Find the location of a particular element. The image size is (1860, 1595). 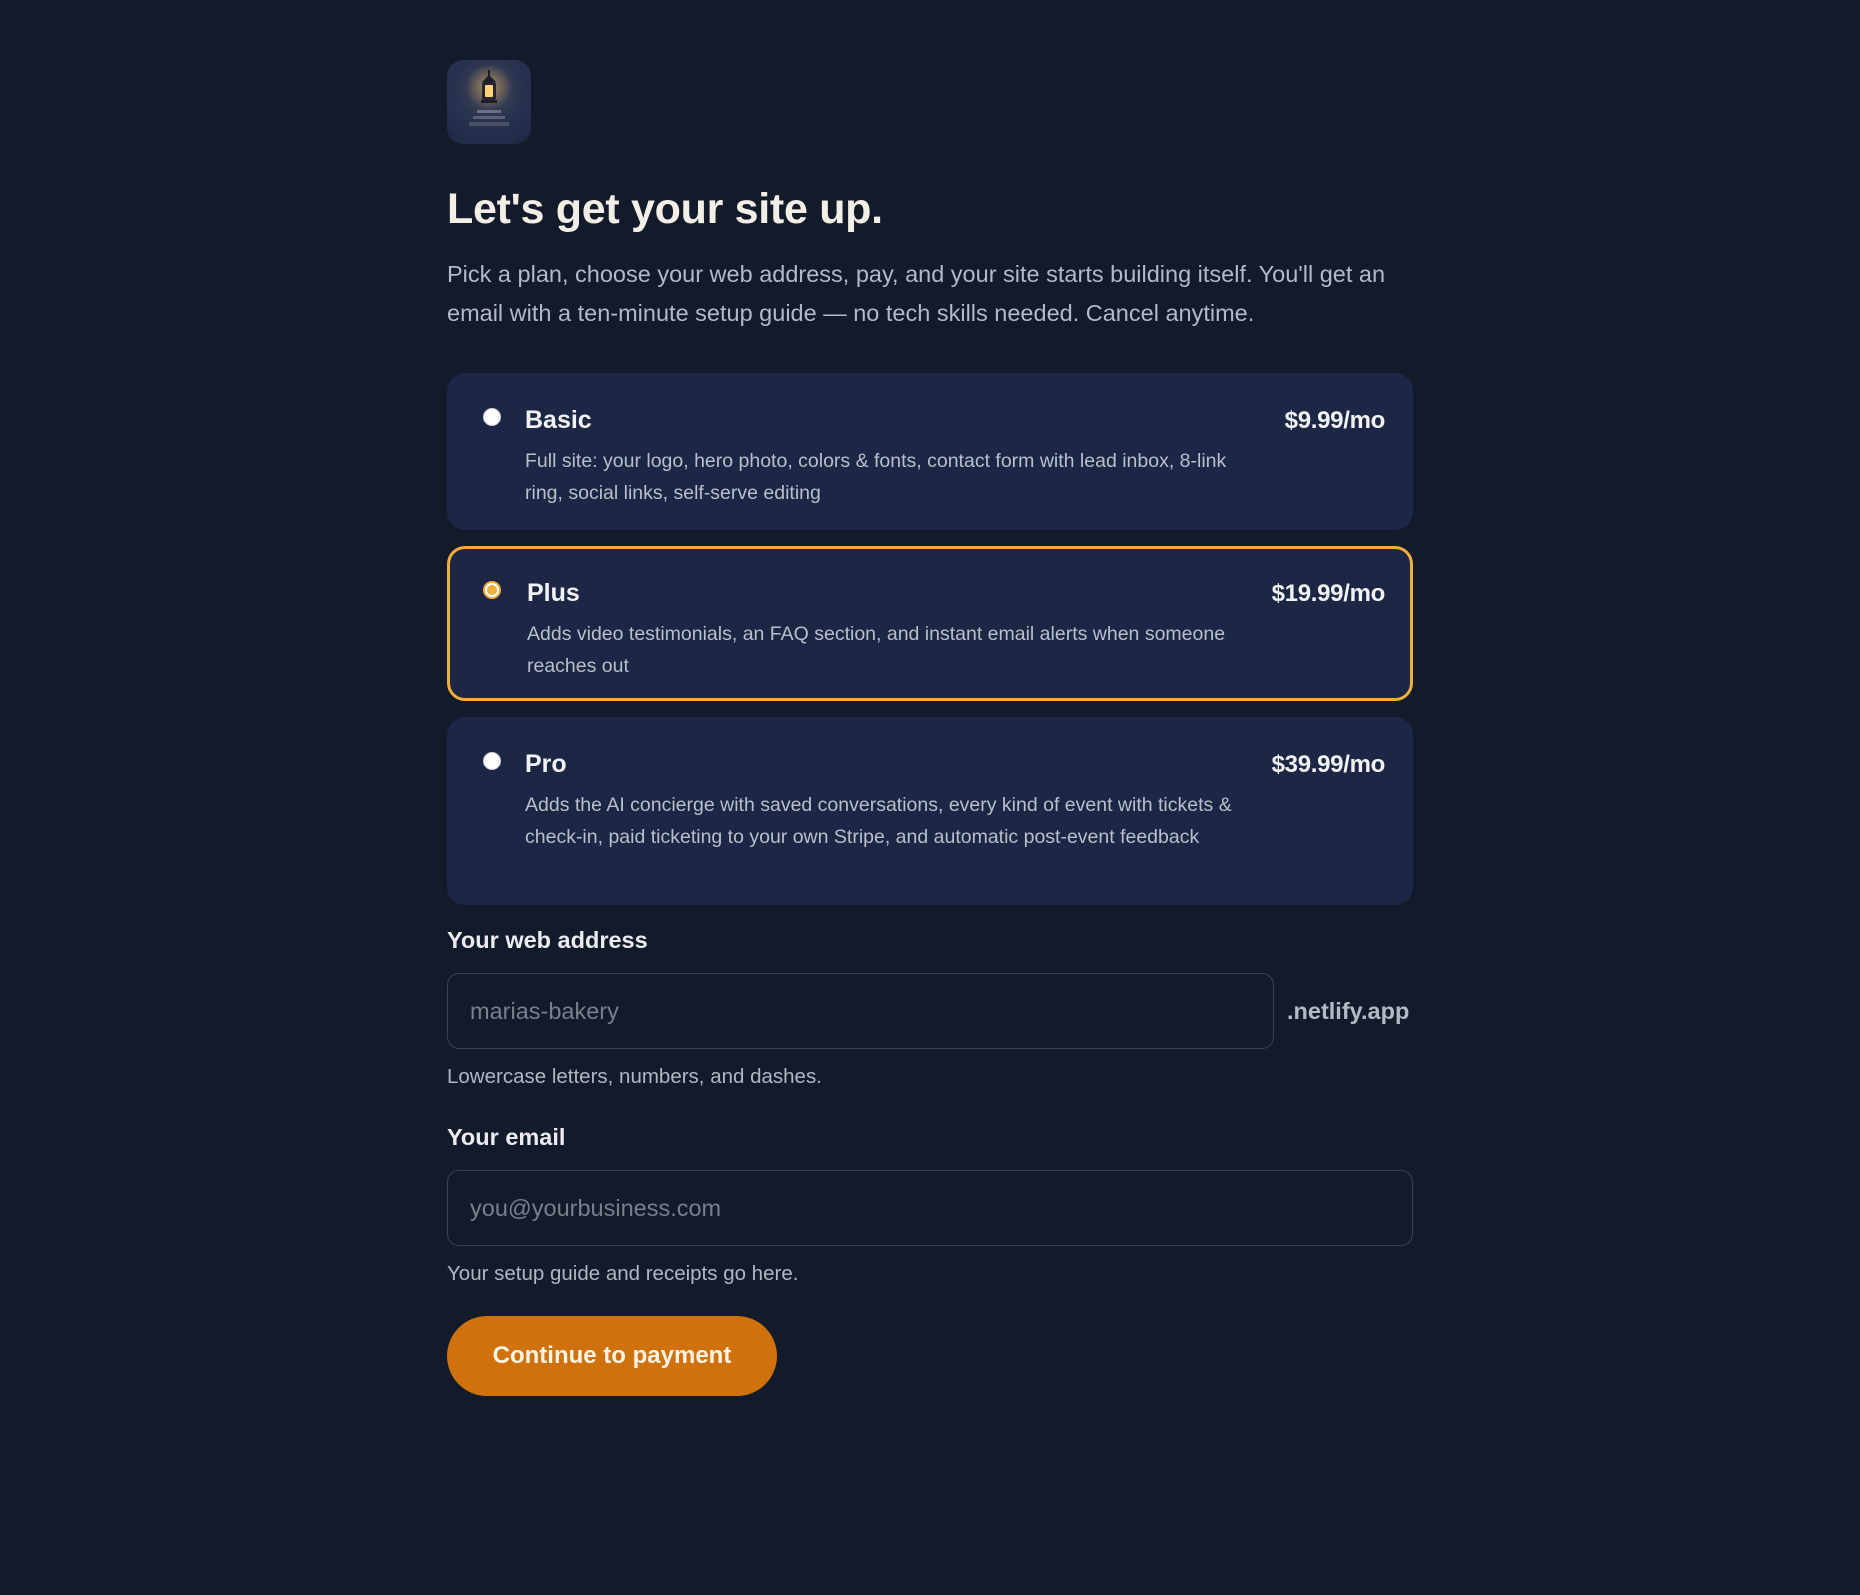

plan-name: Basic is located at coordinates (558, 420).